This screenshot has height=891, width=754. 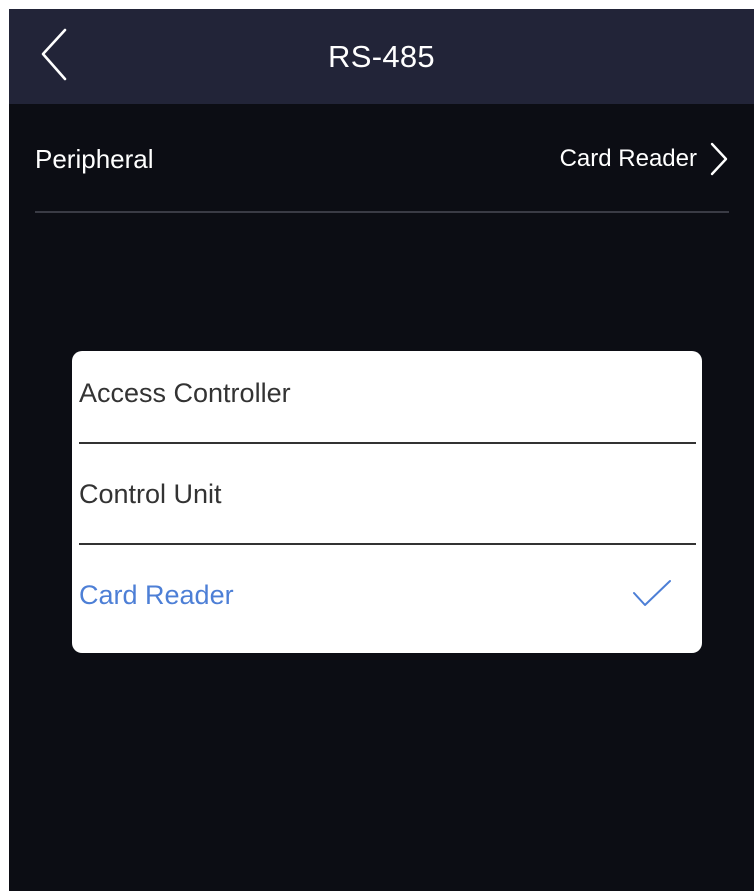 I want to click on option-card-reader: Card Reader, so click(x=387, y=603).